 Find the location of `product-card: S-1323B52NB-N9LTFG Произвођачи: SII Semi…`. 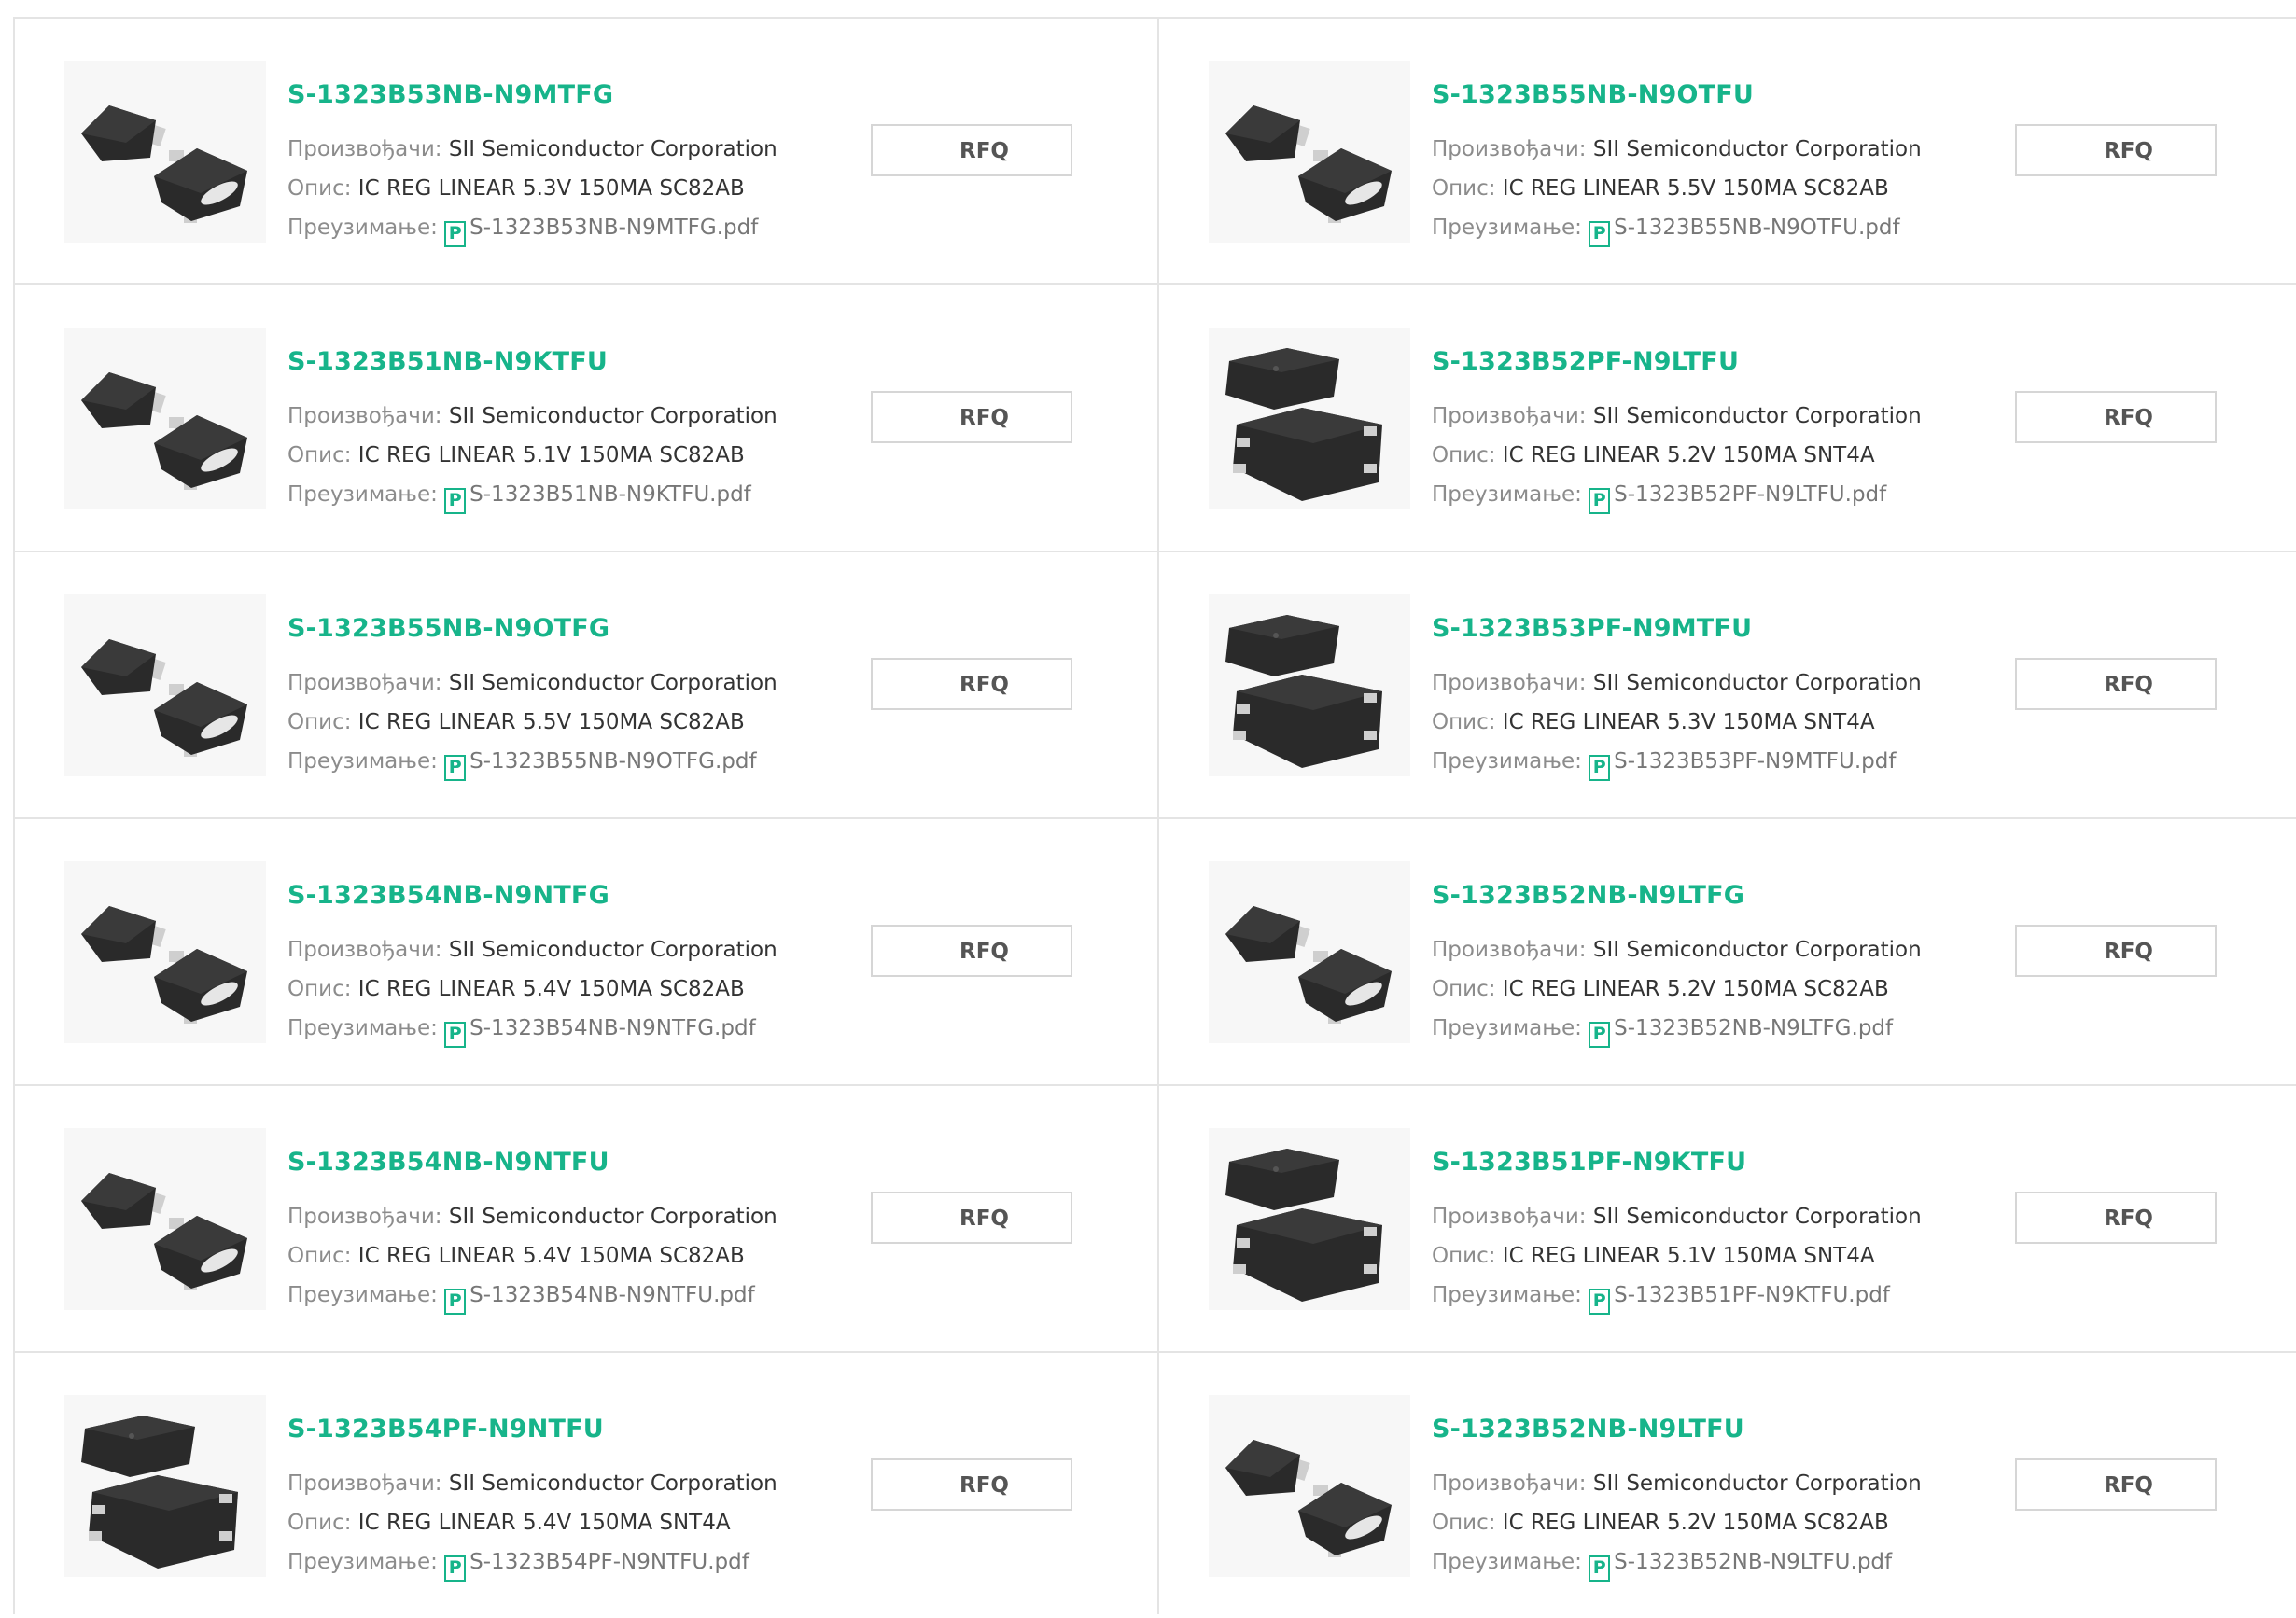

product-card: S-1323B52NB-N9LTFG Произвођачи: SII Semi… is located at coordinates (1727, 951).